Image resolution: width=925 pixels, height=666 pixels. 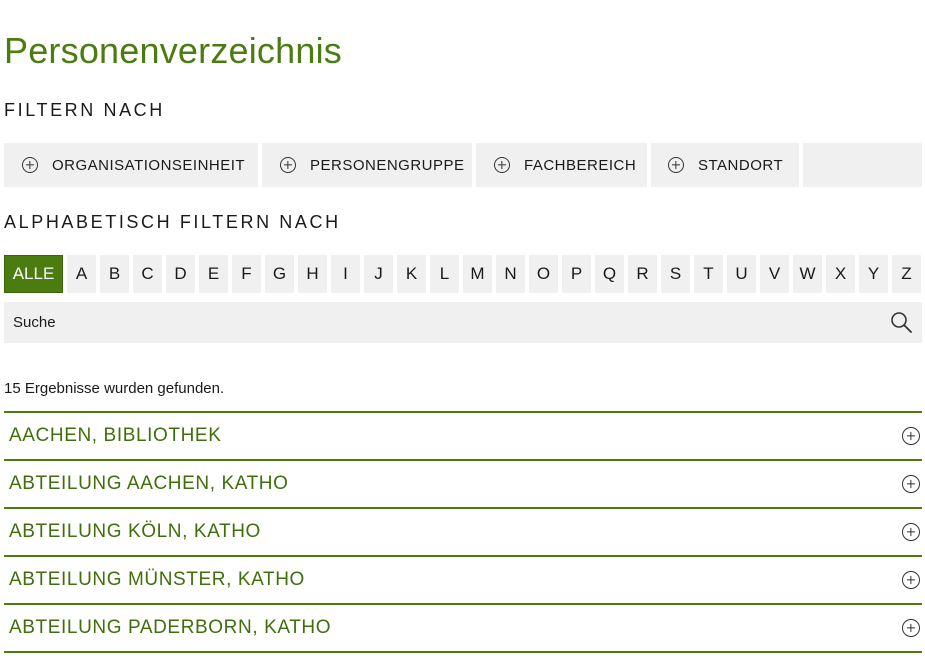 I want to click on letter-filter-g: G, so click(x=279, y=274).